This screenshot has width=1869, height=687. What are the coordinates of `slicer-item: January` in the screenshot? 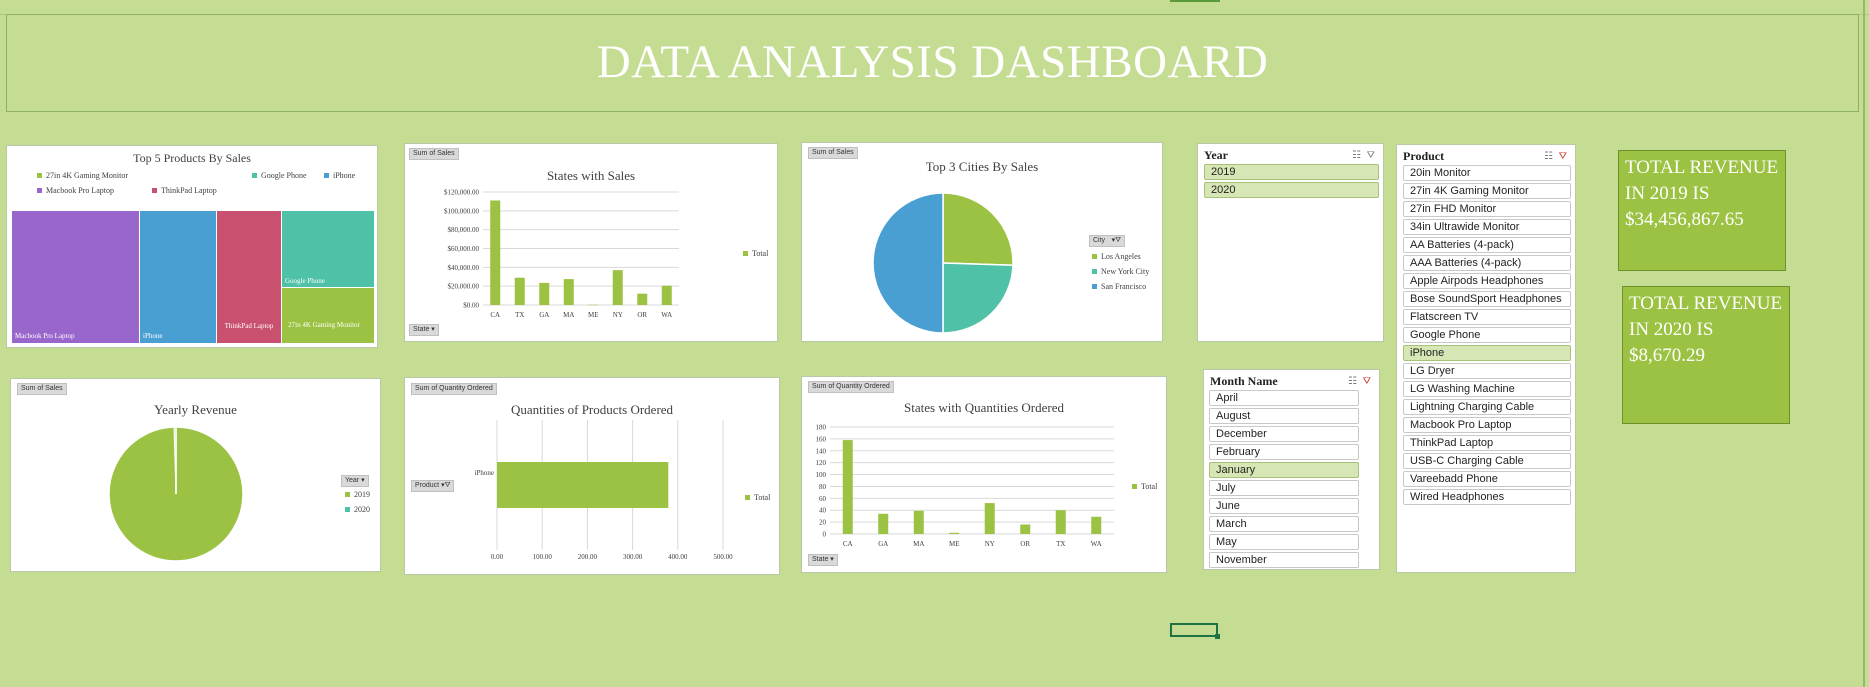 It's located at (1284, 470).